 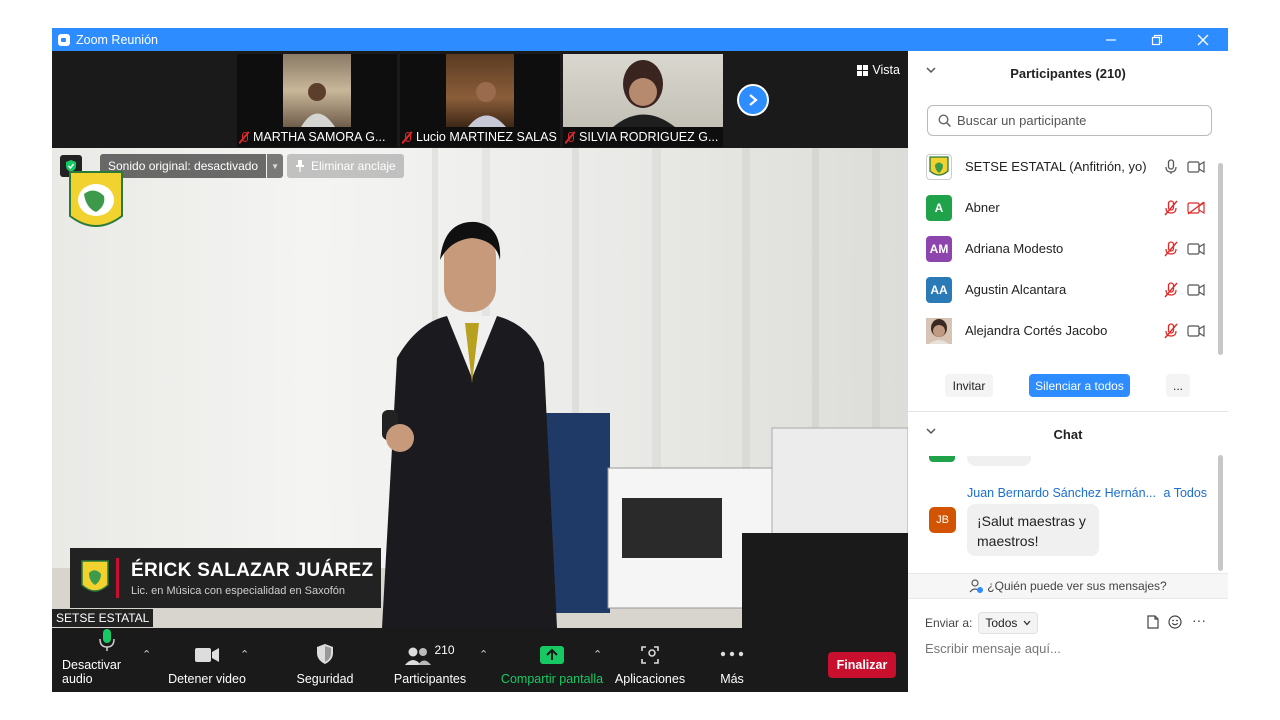 I want to click on participants-count: 210, so click(x=444, y=650).